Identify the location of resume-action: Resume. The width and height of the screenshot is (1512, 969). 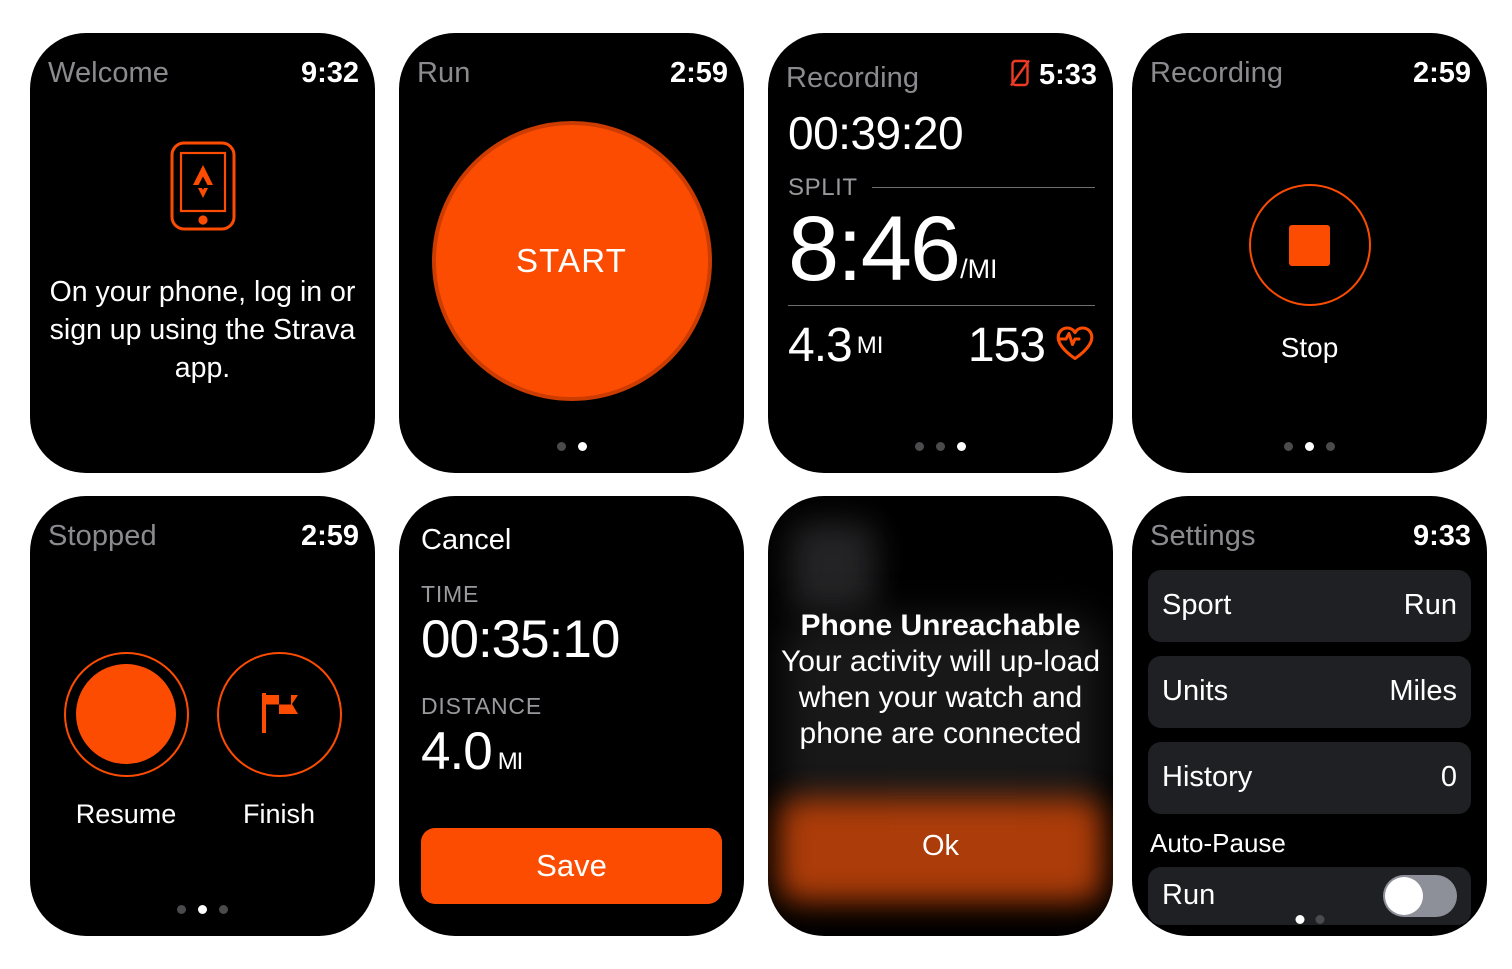
(126, 740).